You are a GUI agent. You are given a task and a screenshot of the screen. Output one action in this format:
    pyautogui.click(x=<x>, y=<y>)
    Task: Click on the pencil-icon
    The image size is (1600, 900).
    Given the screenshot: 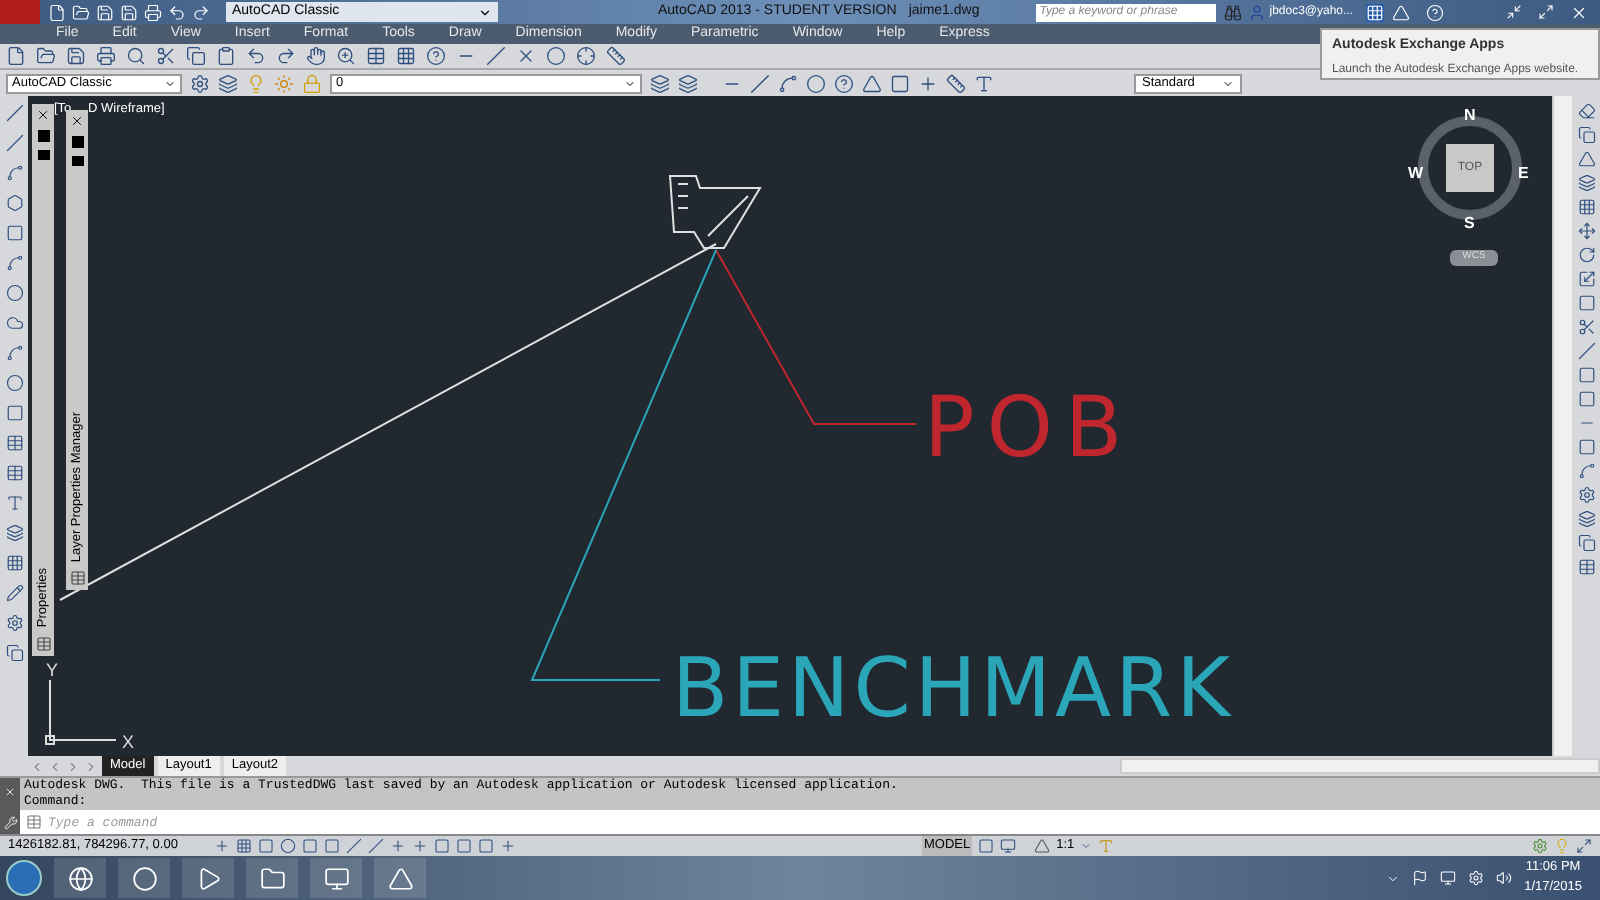 What is the action you would take?
    pyautogui.click(x=14, y=593)
    